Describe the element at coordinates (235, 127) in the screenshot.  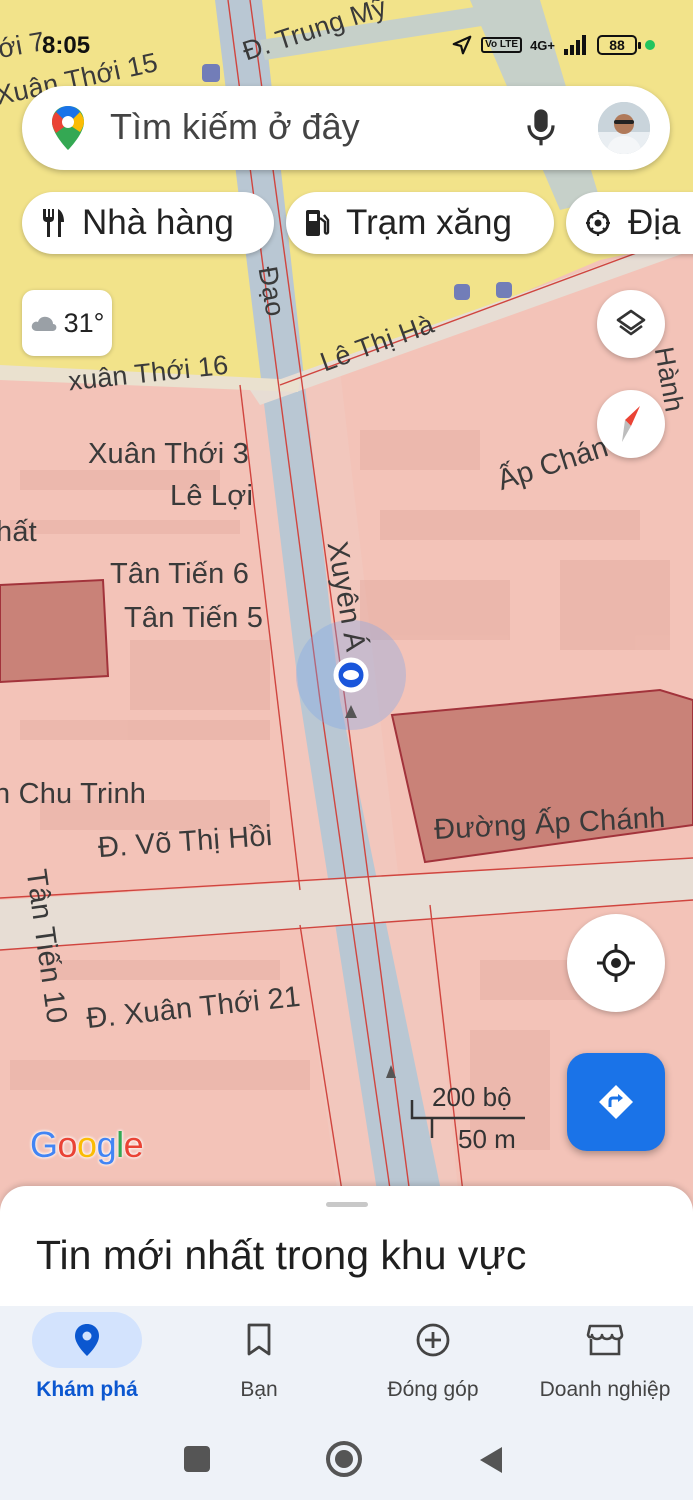
I see `search-input: Tìm kiếm ở đây` at that location.